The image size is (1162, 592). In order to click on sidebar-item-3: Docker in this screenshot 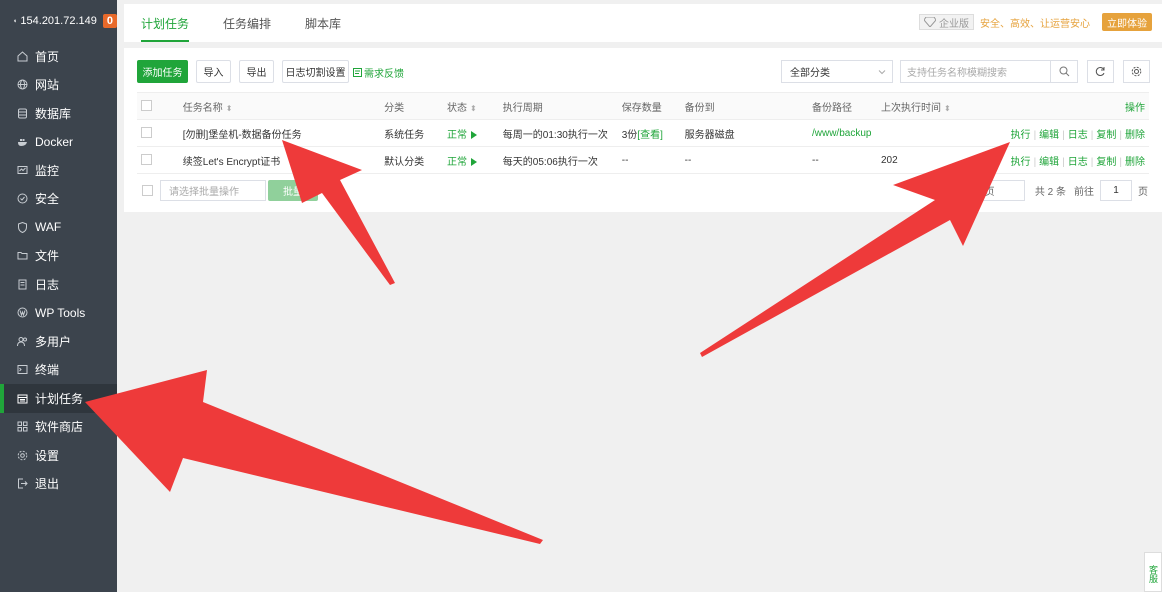, I will do `click(58, 142)`.